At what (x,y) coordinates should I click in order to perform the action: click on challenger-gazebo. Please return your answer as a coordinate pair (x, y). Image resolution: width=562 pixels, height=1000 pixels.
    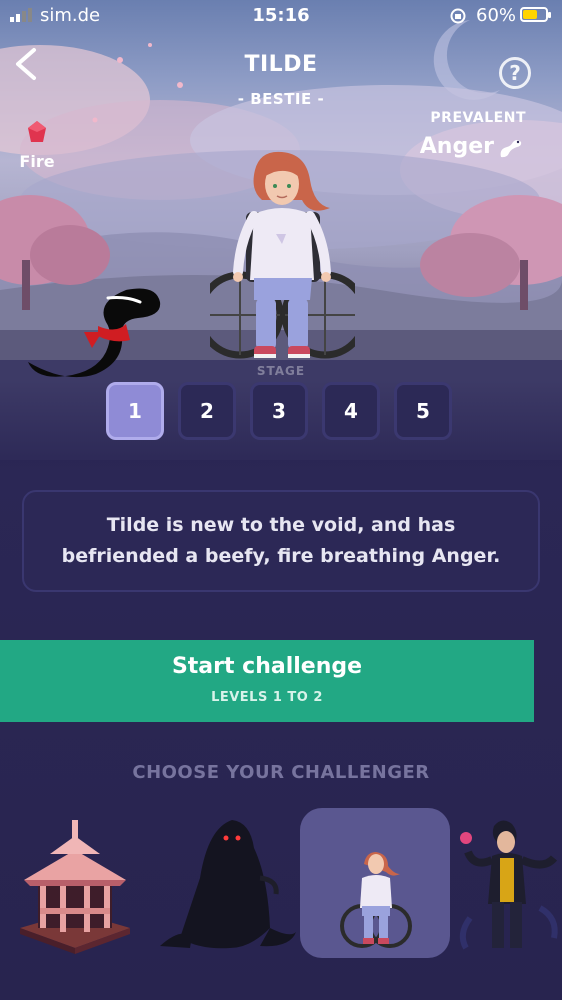
    Looking at the image, I should click on (75, 883).